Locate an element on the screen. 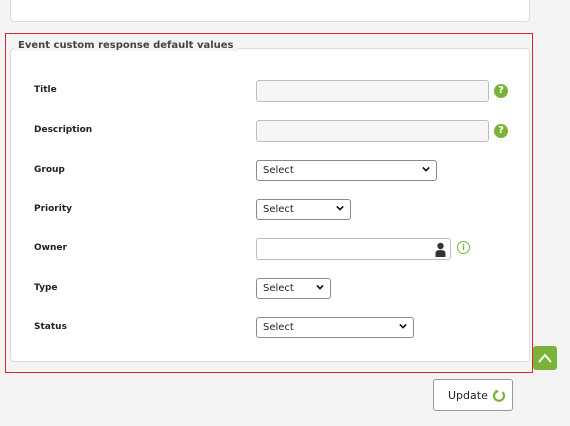 The image size is (570, 426). update-button-label: Update is located at coordinates (468, 395).